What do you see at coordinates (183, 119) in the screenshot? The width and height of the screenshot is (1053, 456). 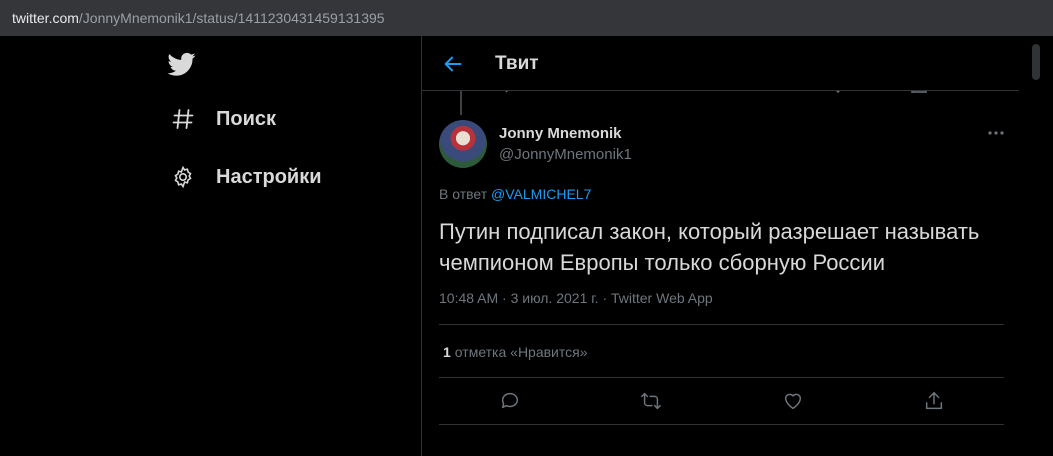 I see `hashtag-icon` at bounding box center [183, 119].